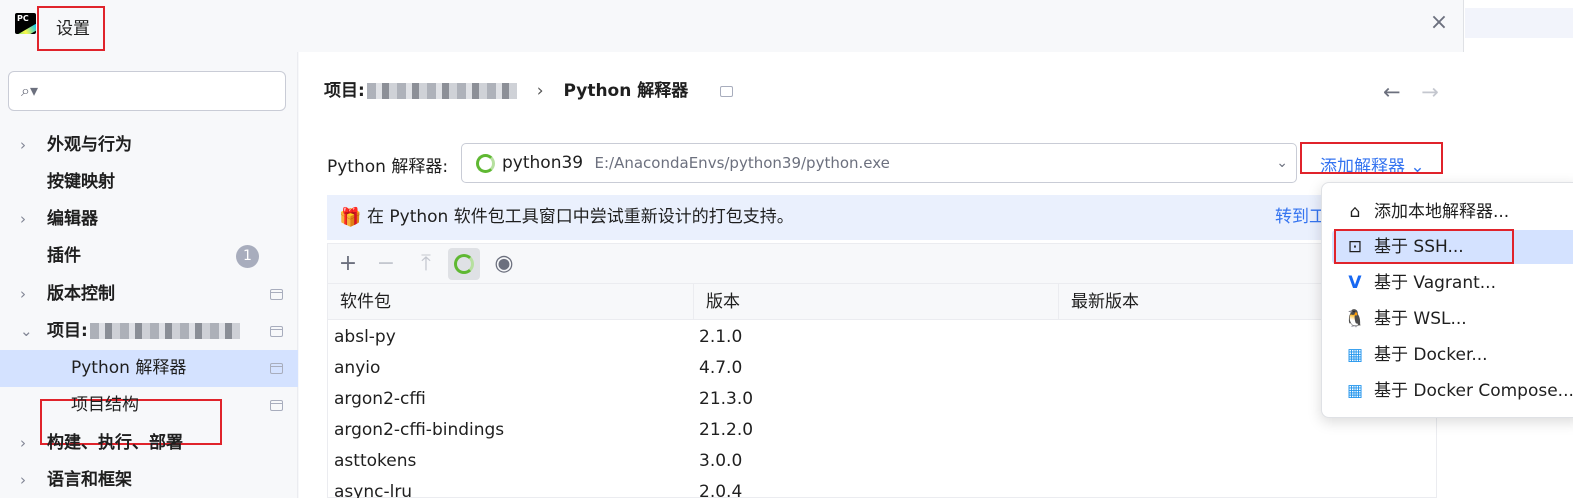 This screenshot has width=1573, height=498. Describe the element at coordinates (1430, 92) in the screenshot. I see `forward-arrow-icon: →` at that location.